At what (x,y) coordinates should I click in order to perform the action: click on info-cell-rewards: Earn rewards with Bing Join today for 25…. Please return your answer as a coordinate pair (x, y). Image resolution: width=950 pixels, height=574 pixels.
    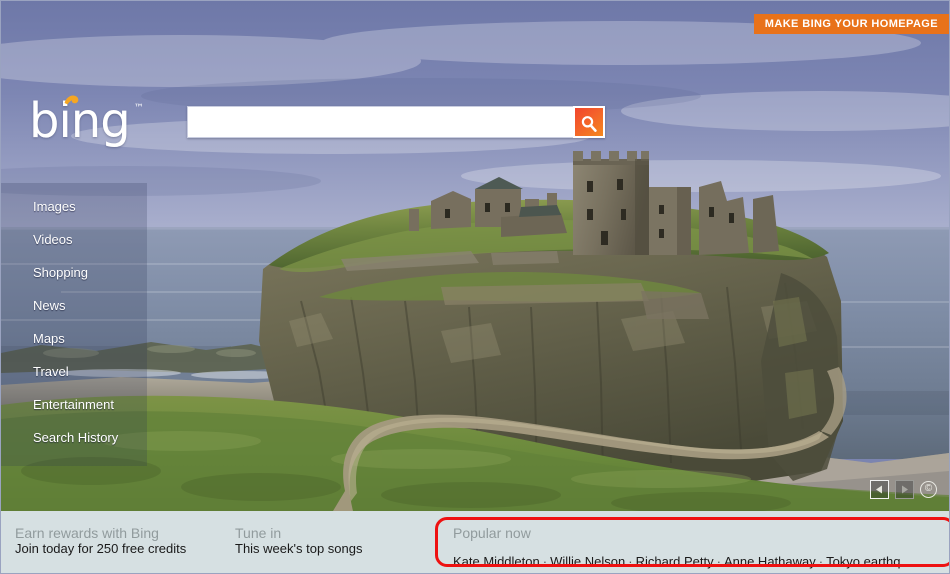
    Looking at the image, I should click on (100, 541).